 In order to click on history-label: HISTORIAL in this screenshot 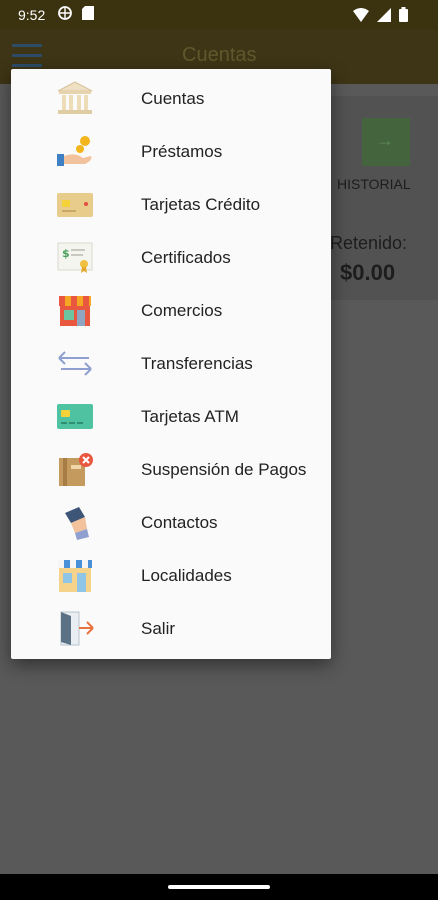, I will do `click(374, 184)`.